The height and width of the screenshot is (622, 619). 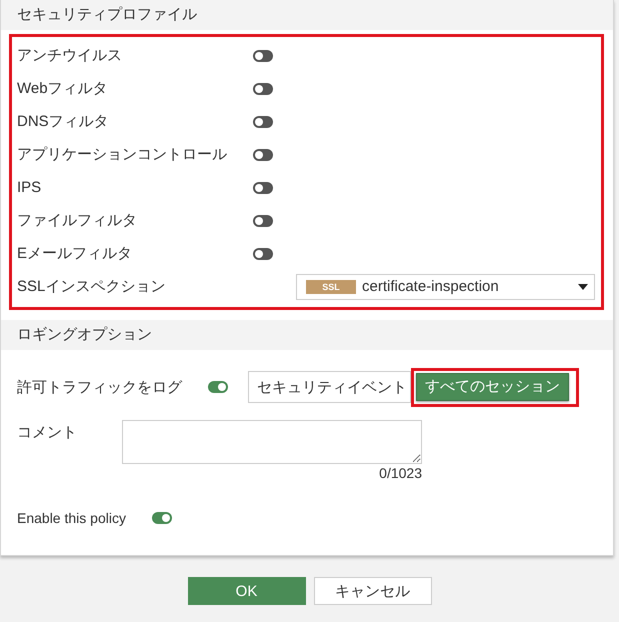 What do you see at coordinates (445, 287) in the screenshot?
I see `ssl-profile-dropdown: SSL certificate-inspection` at bounding box center [445, 287].